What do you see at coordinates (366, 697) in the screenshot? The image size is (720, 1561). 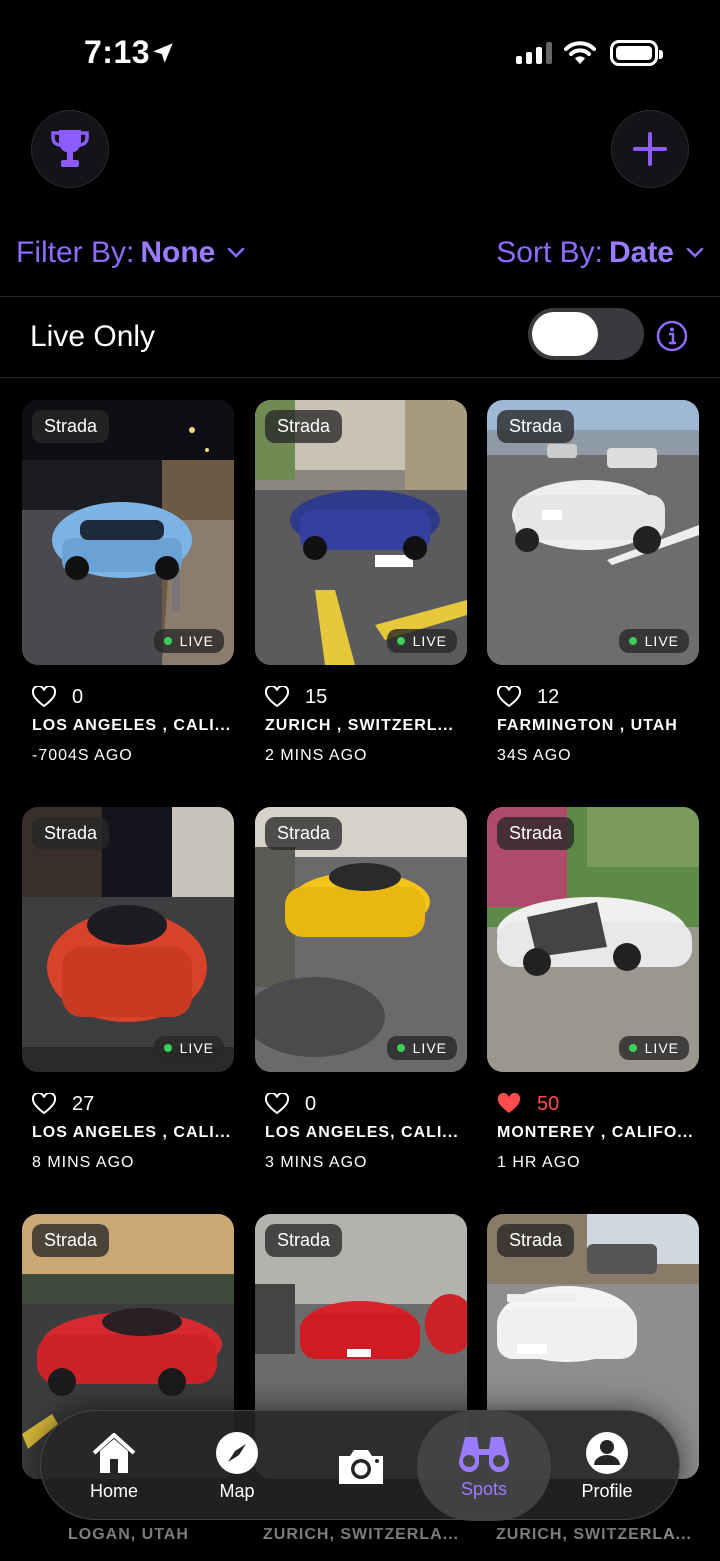 I see `like-row: 15` at bounding box center [366, 697].